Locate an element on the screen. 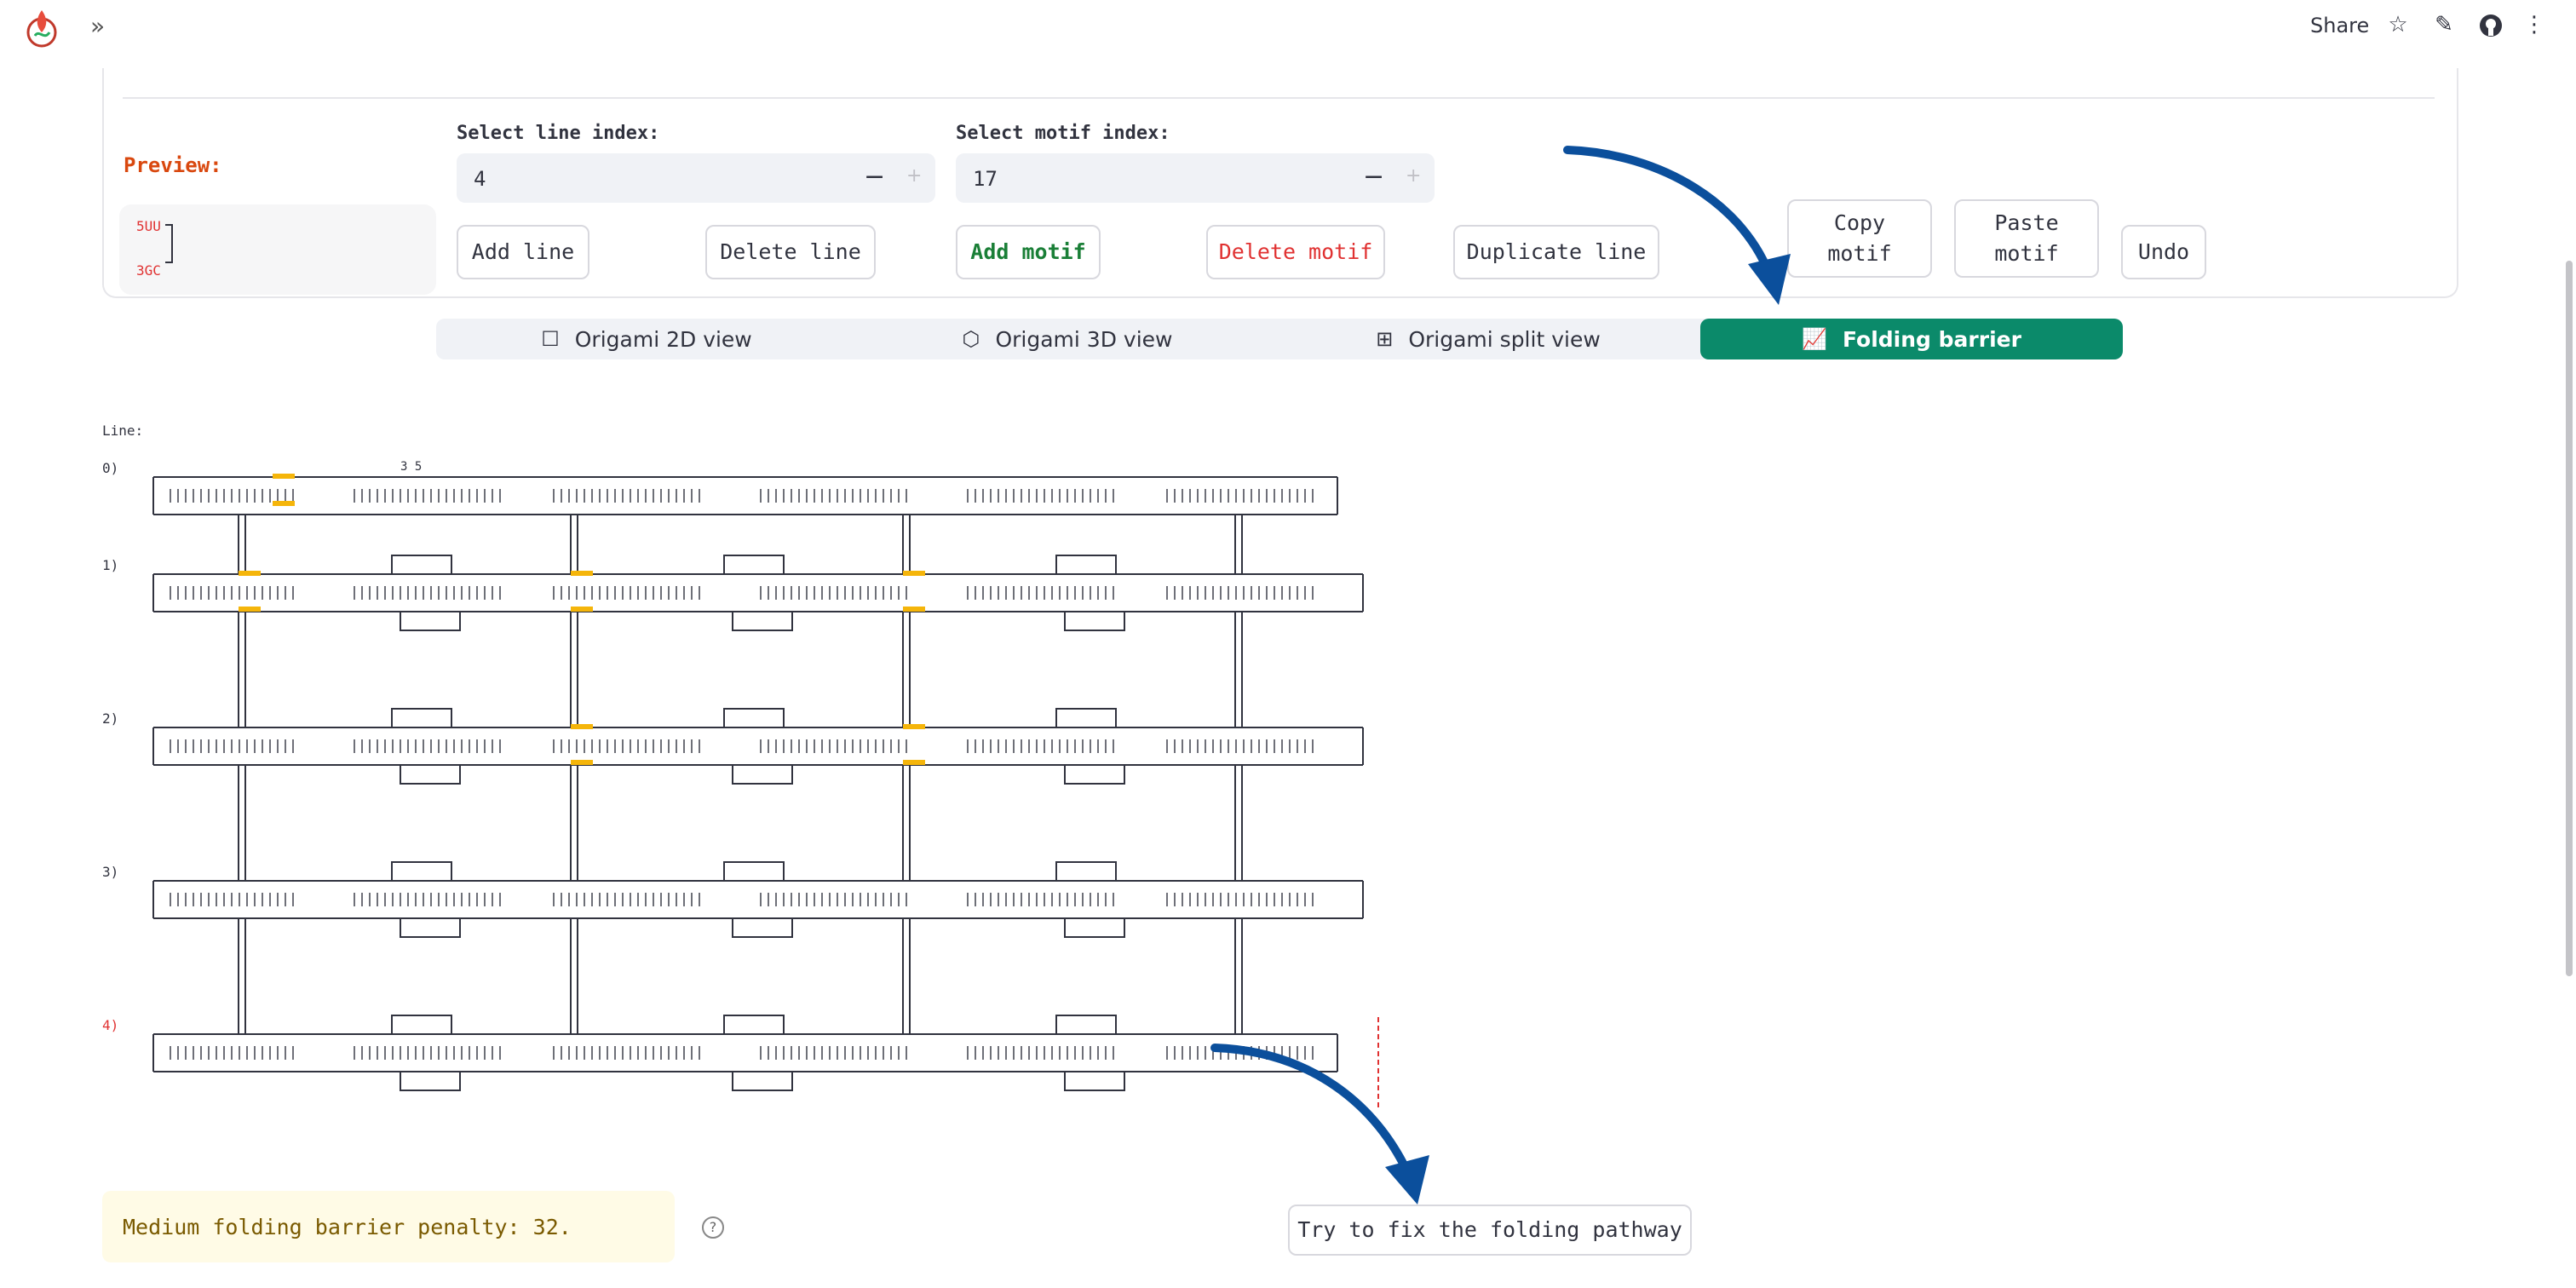 The width and height of the screenshot is (2576, 1288). tab-label: Origami split view is located at coordinates (1505, 339).